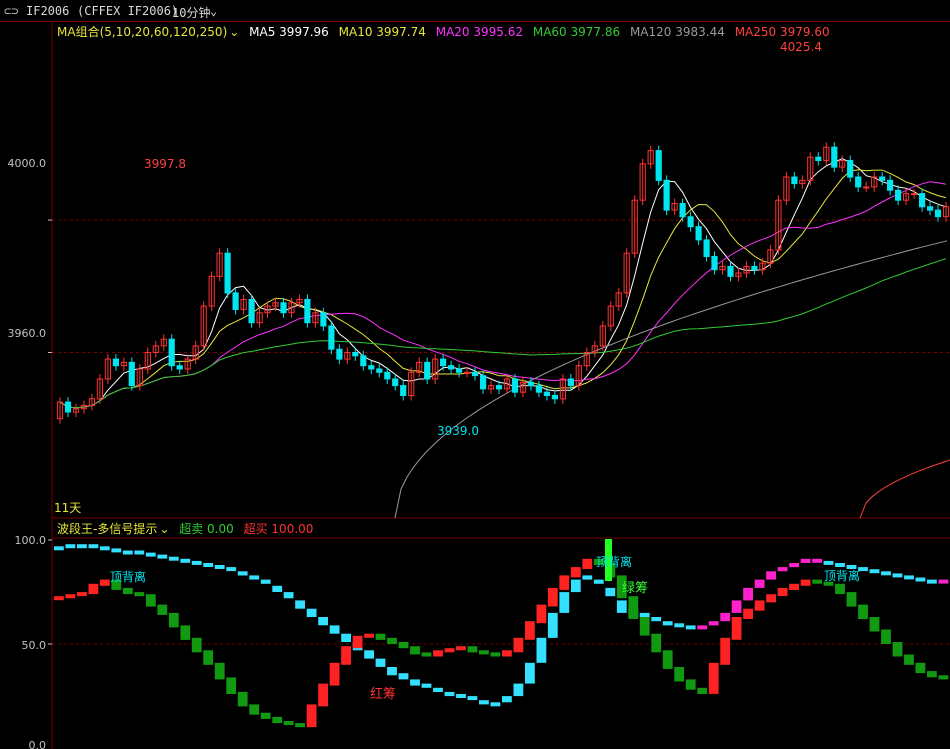 The height and width of the screenshot is (749, 950). I want to click on high-left-label: 3997.8, so click(165, 164).